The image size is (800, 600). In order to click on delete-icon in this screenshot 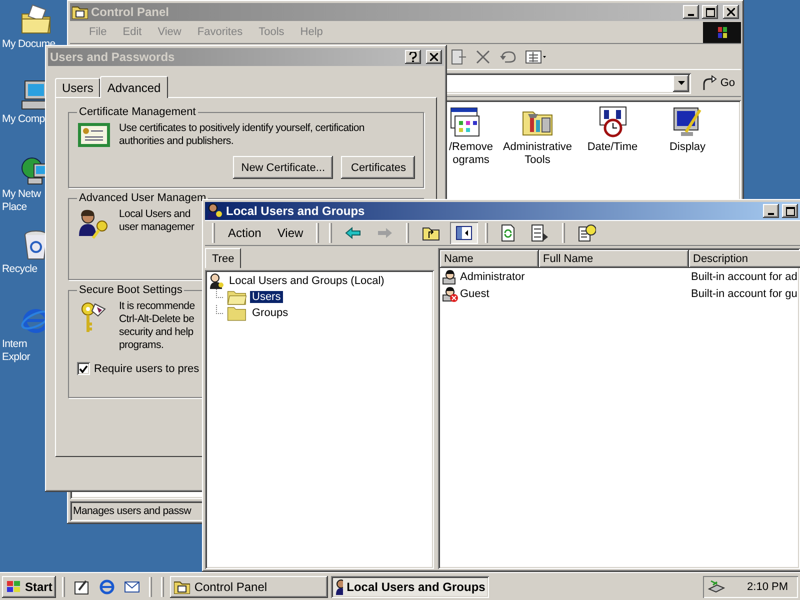, I will do `click(483, 56)`.